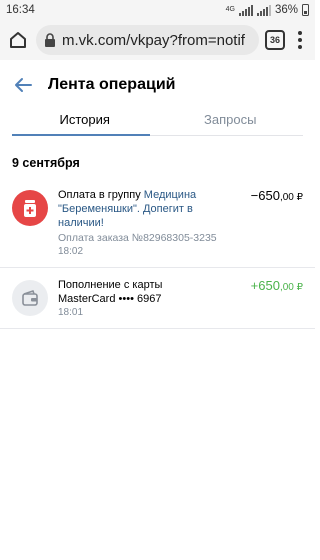 This screenshot has width=320, height=560. I want to click on tab-requests: Запросы, so click(231, 121).